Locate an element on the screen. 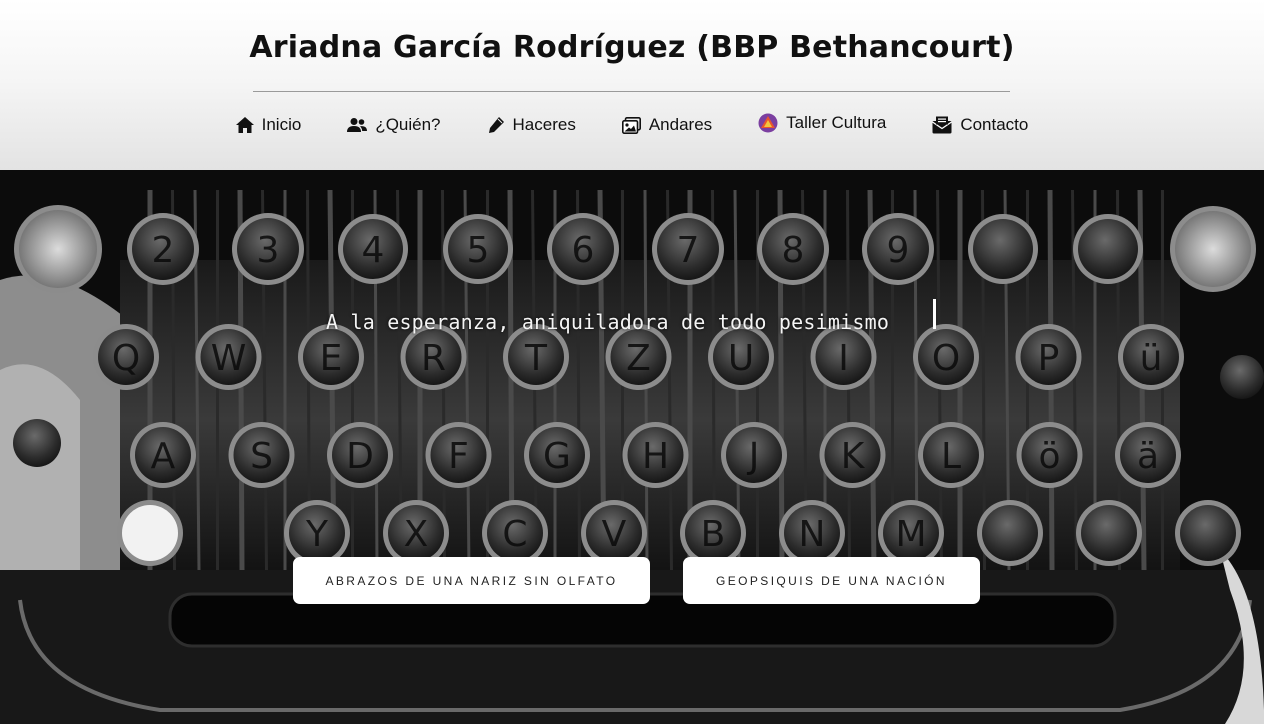 This screenshot has width=1264, height=724. typewriter-key: 6 is located at coordinates (583, 249).